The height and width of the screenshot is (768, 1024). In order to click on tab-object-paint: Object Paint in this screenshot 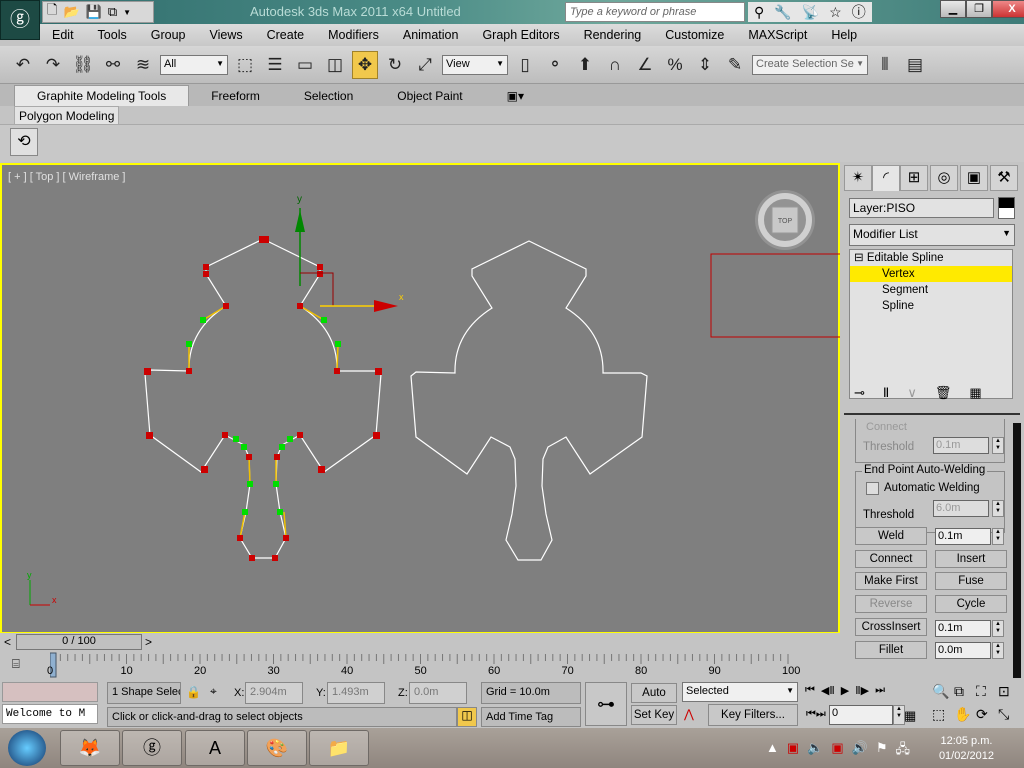, I will do `click(429, 96)`.